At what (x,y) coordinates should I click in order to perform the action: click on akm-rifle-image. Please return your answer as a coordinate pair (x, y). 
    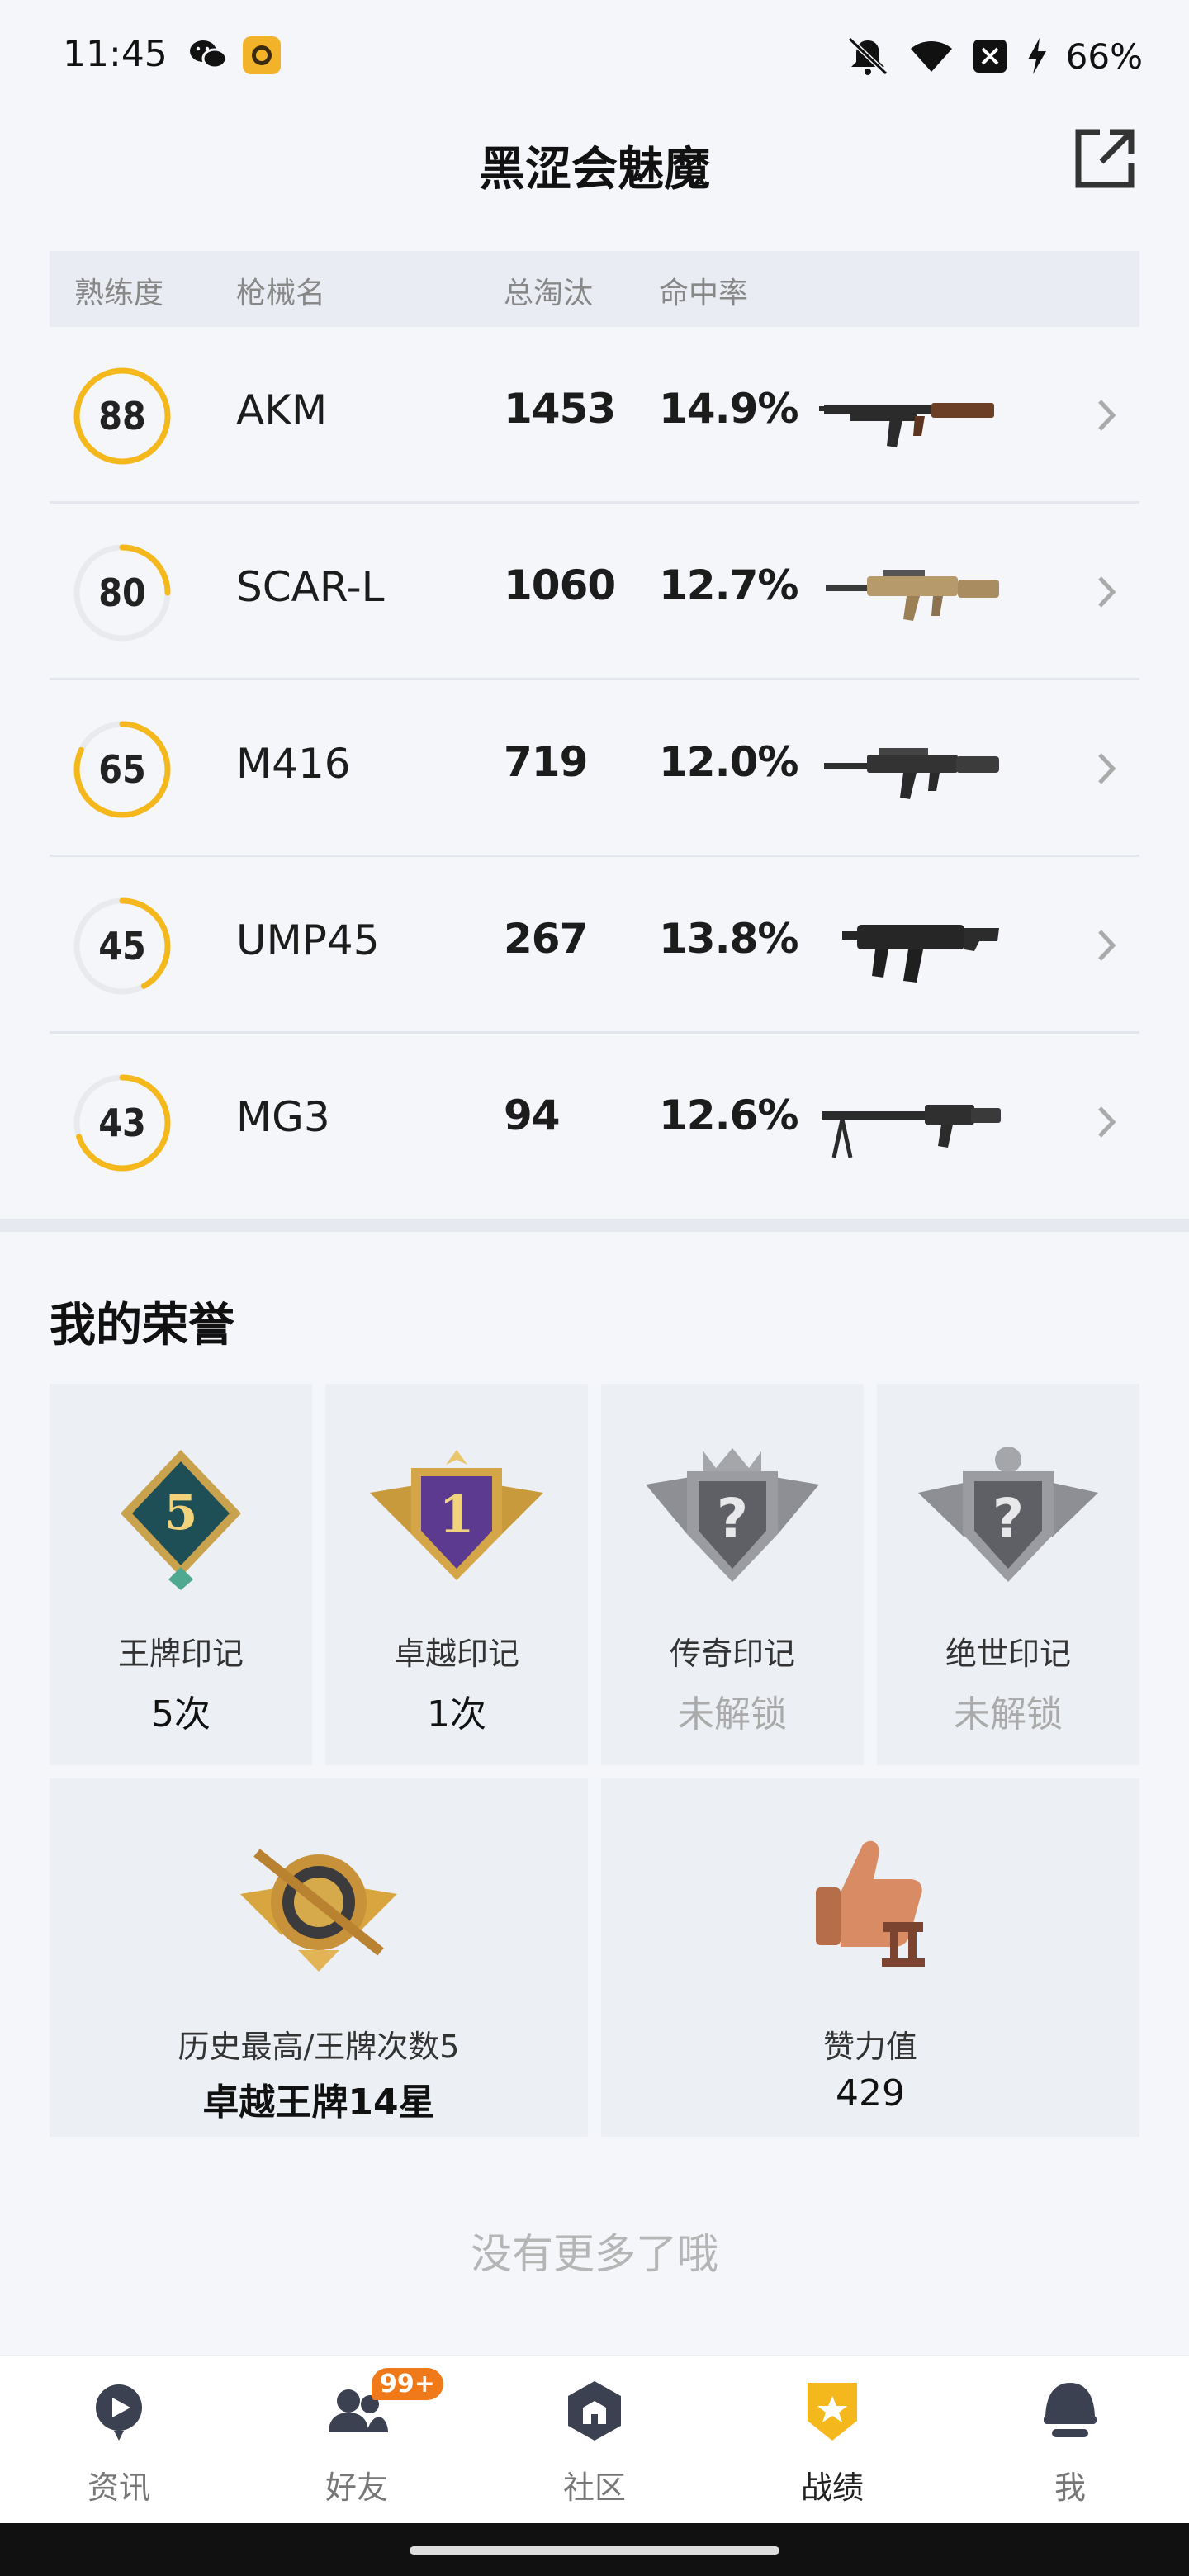
    Looking at the image, I should click on (906, 425).